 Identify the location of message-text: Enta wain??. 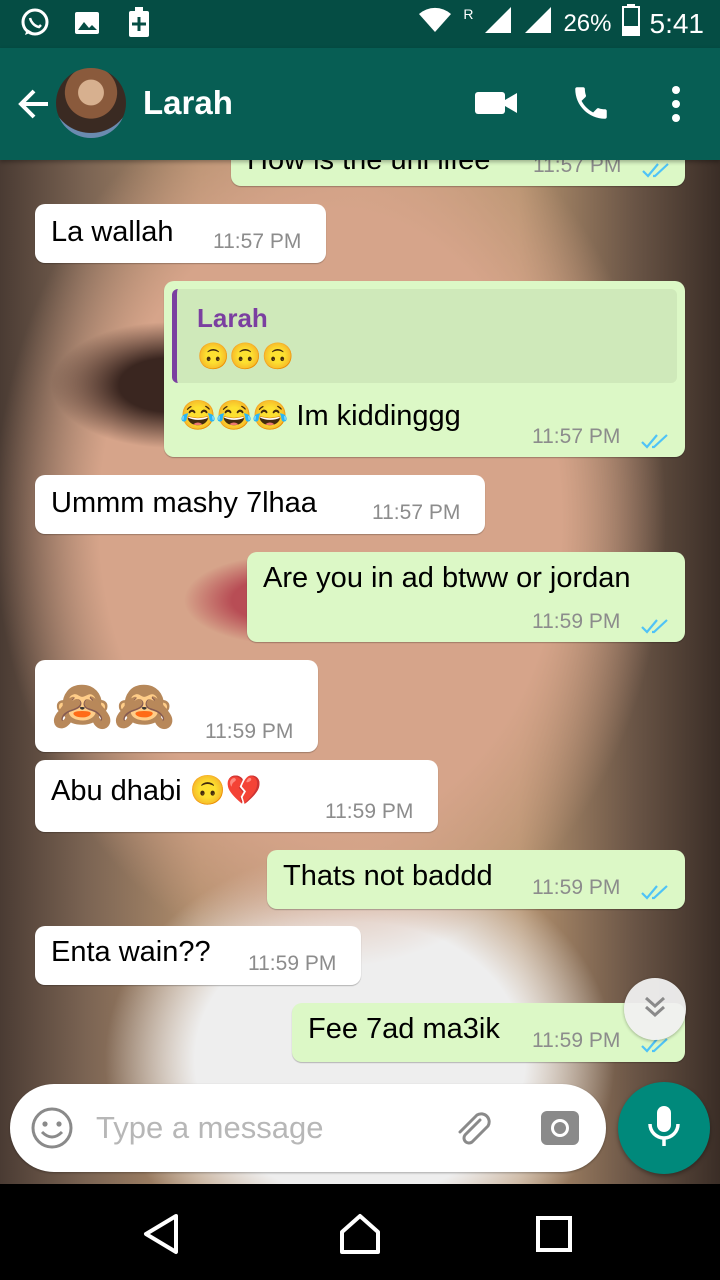
(131, 952).